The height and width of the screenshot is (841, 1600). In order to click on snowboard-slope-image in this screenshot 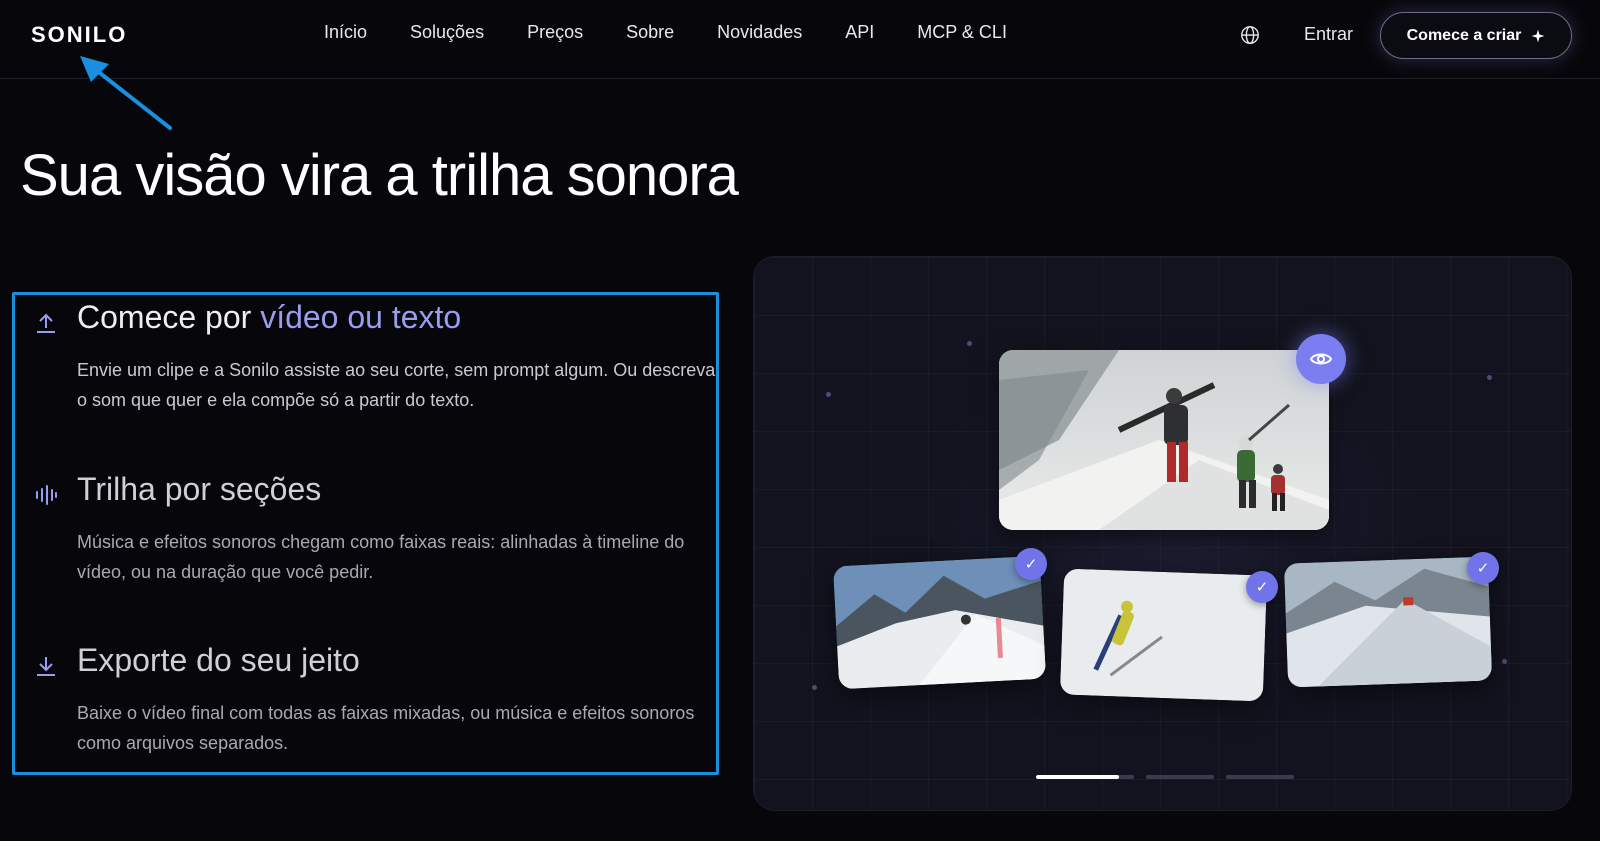, I will do `click(939, 622)`.